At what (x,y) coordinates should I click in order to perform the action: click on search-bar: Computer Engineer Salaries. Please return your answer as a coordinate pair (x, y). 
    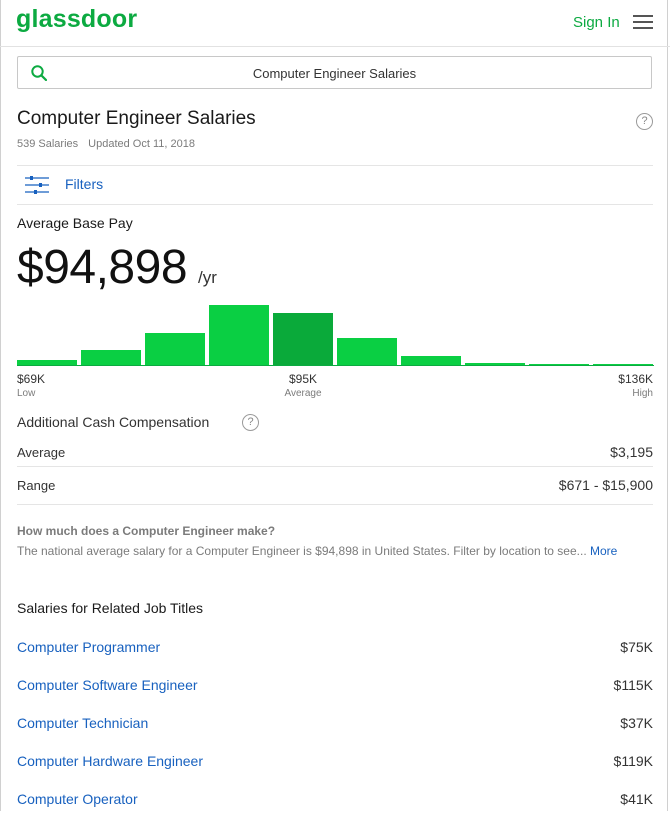
    Looking at the image, I should click on (334, 72).